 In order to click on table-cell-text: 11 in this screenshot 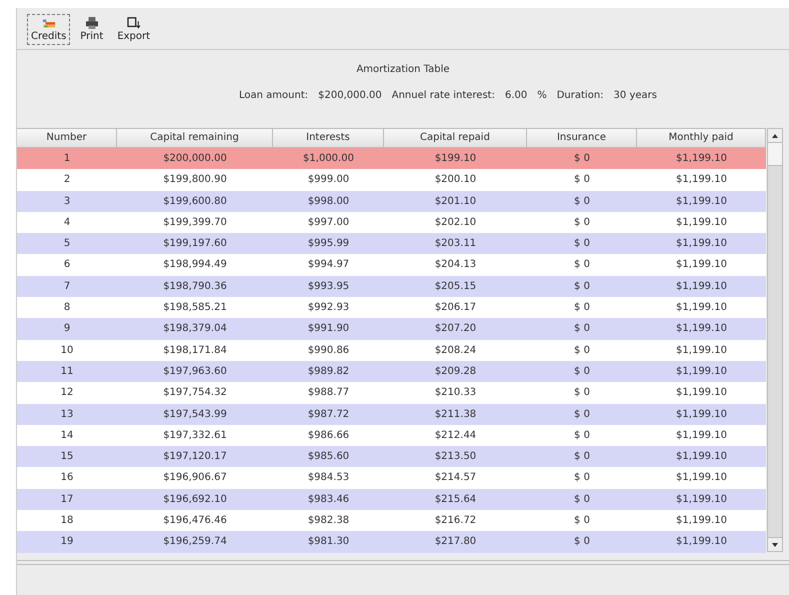, I will do `click(67, 371)`.